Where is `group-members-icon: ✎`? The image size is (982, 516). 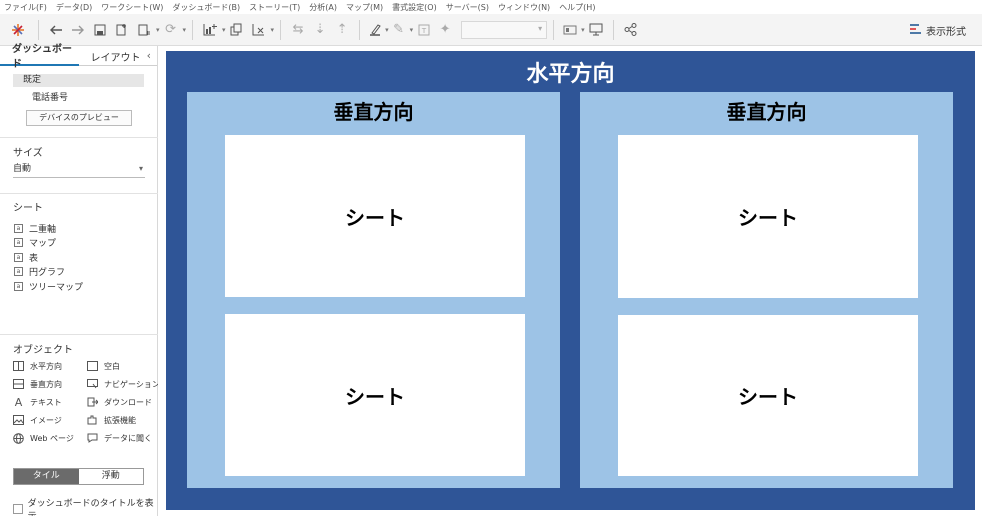
group-members-icon: ✎ is located at coordinates (399, 30).